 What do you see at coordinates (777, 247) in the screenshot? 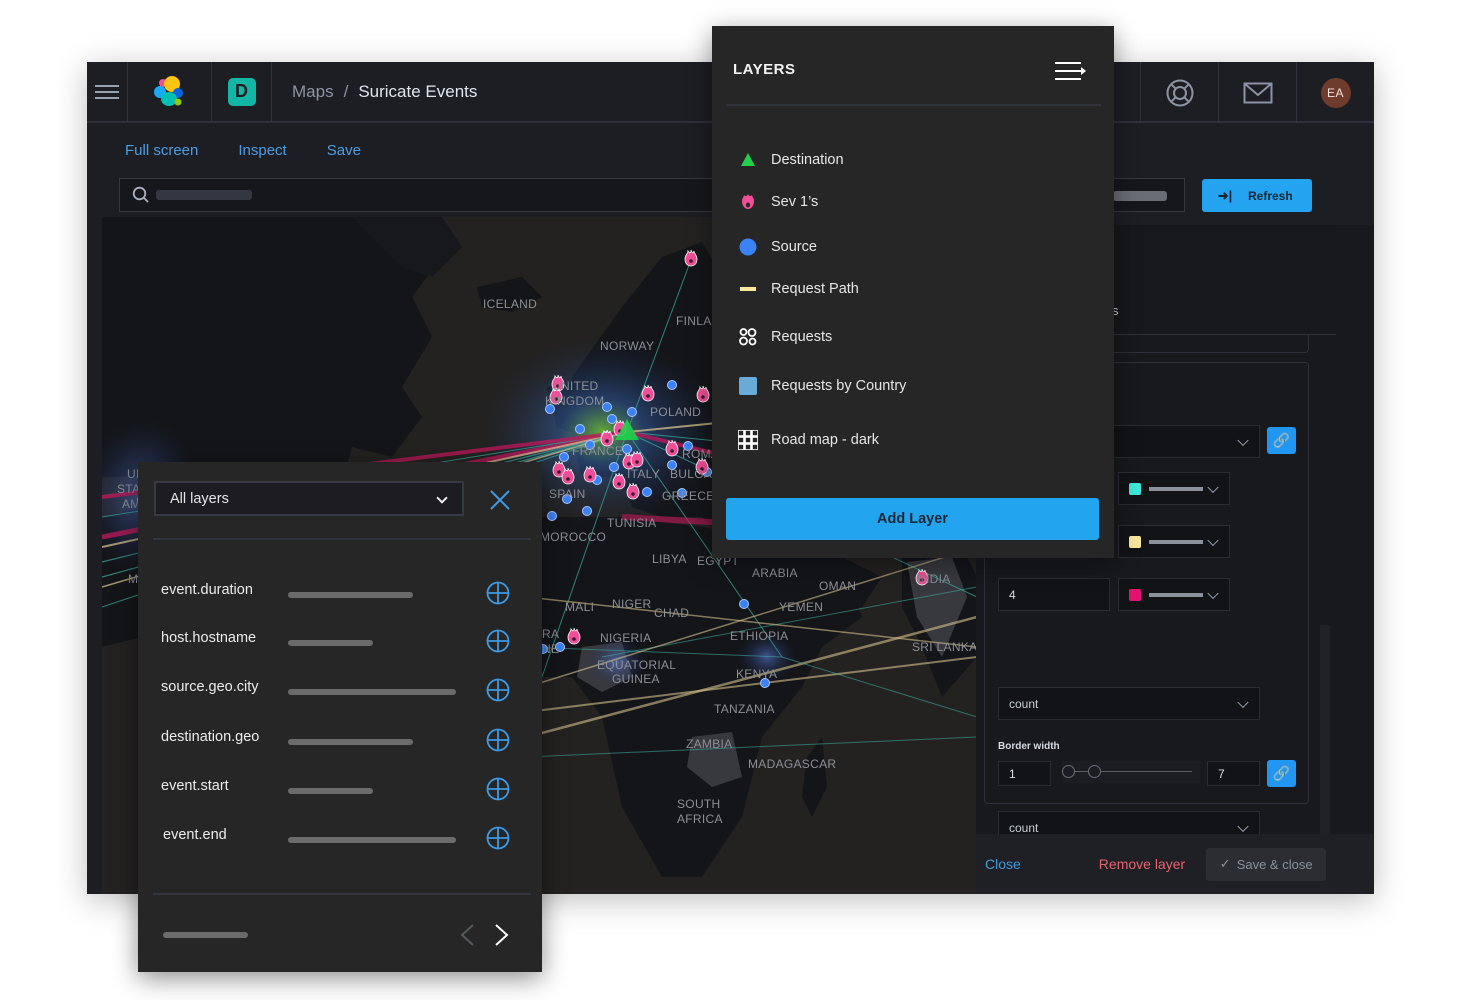
I see `layer-item: Source` at bounding box center [777, 247].